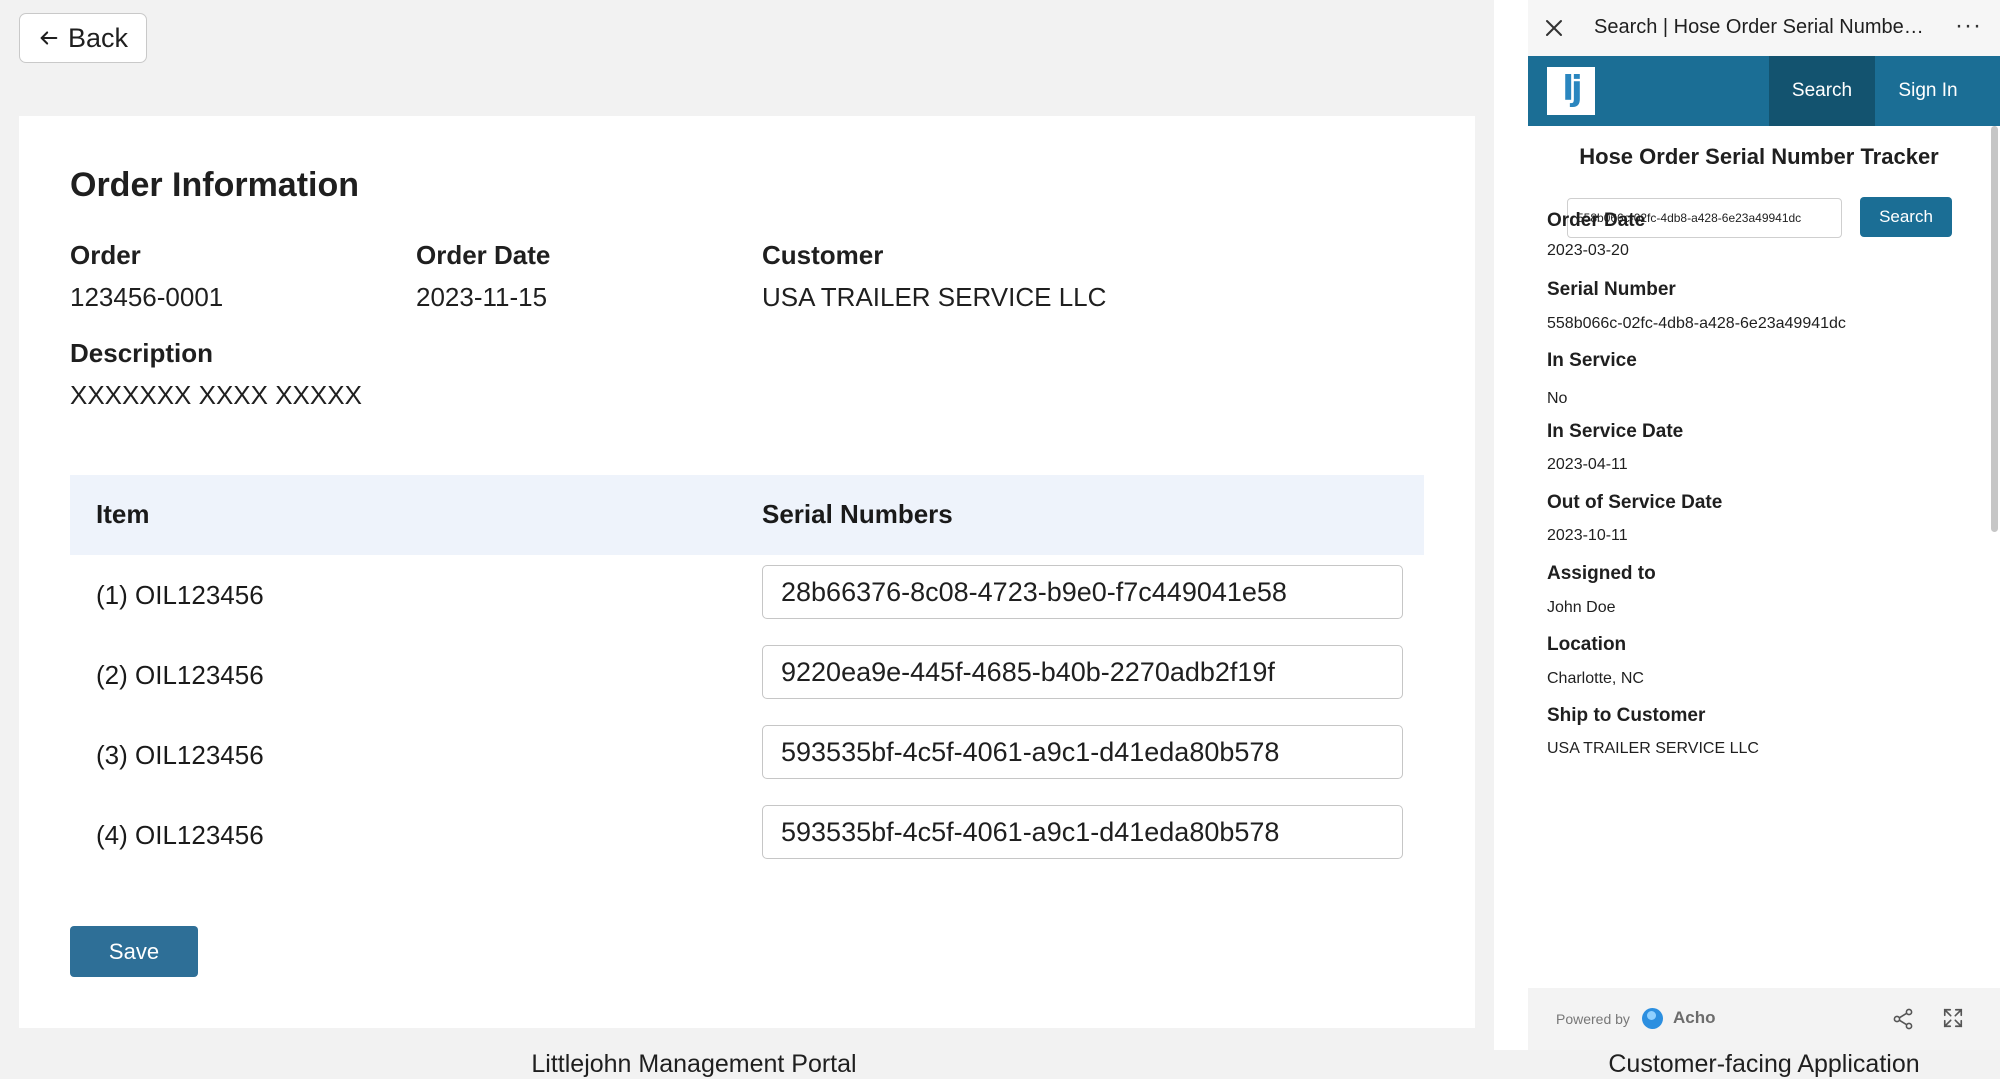  What do you see at coordinates (1822, 91) in the screenshot?
I see `nav-search-link: Search` at bounding box center [1822, 91].